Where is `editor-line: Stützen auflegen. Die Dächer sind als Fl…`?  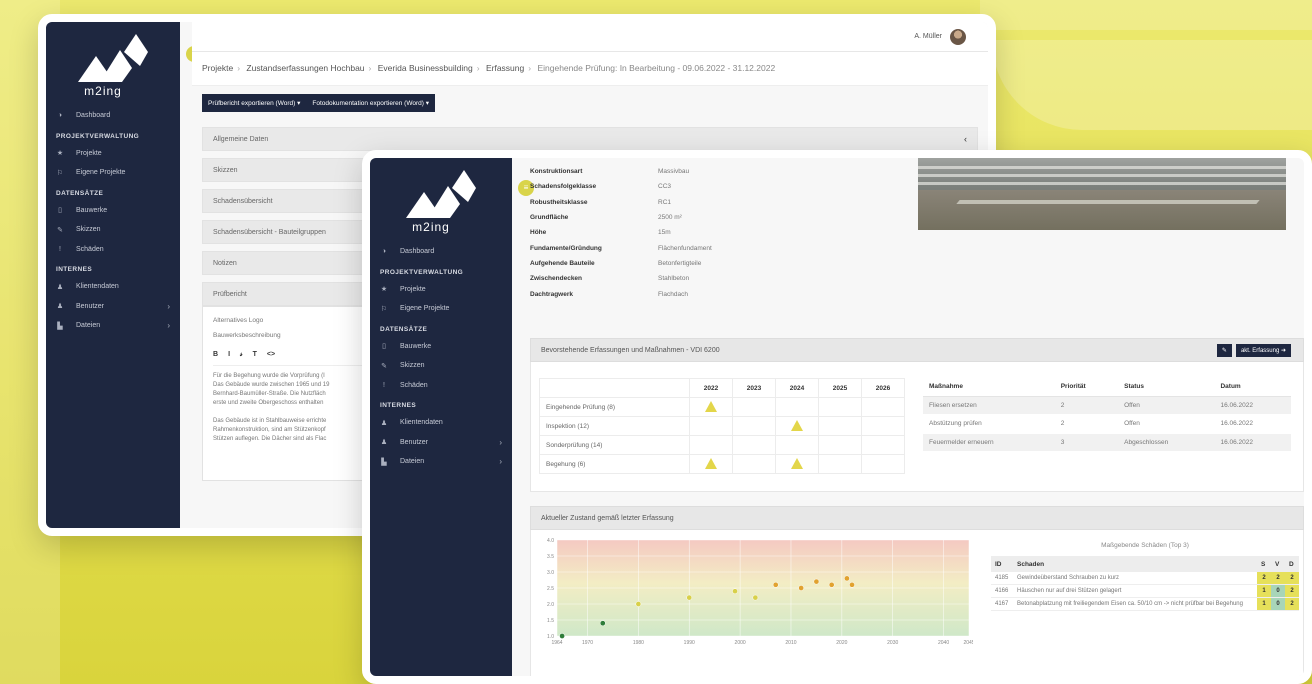
editor-line: Stützen auflegen. Die Dächer sind als Fl… is located at coordinates (270, 439).